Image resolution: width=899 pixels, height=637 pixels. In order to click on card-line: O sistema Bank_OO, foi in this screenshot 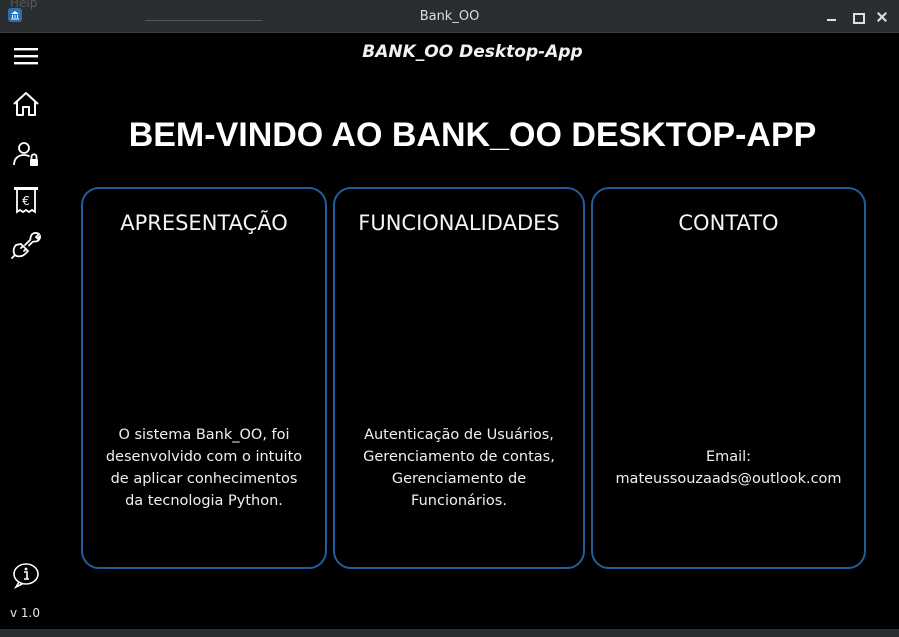, I will do `click(204, 435)`.